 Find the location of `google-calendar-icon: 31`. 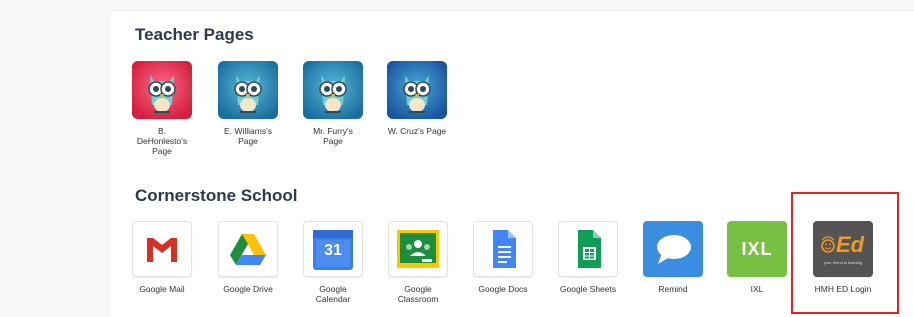

google-calendar-icon: 31 is located at coordinates (333, 249).